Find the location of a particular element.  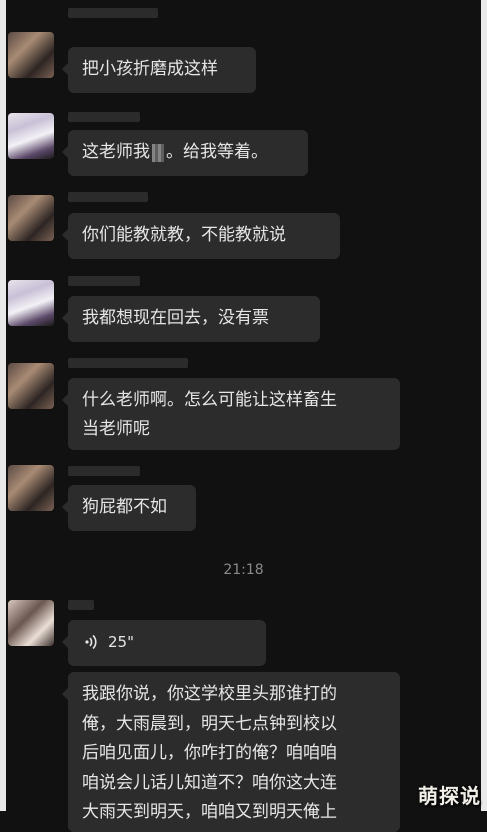

voice-message-bubble: 25" is located at coordinates (164, 643).